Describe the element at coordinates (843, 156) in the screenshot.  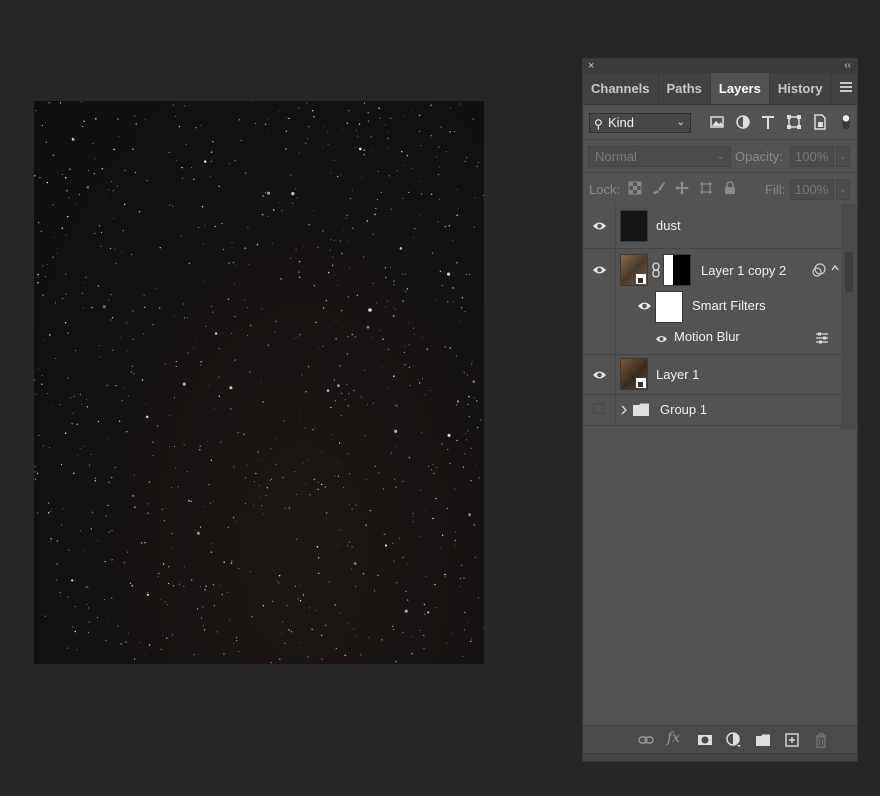
I see `opacity-dropdown-icon: ⌄` at that location.